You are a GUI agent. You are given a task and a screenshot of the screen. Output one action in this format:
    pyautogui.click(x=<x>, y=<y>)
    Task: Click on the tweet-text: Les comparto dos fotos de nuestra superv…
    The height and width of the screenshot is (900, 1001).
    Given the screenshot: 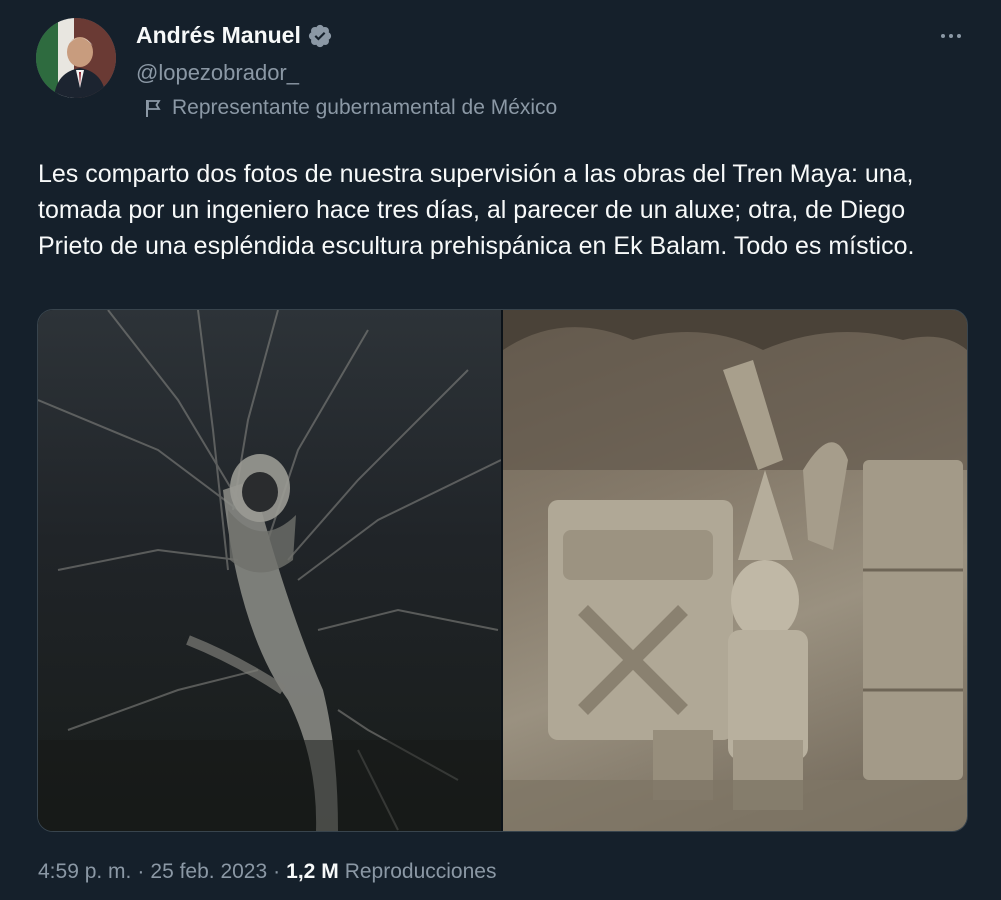 What is the action you would take?
    pyautogui.click(x=476, y=210)
    